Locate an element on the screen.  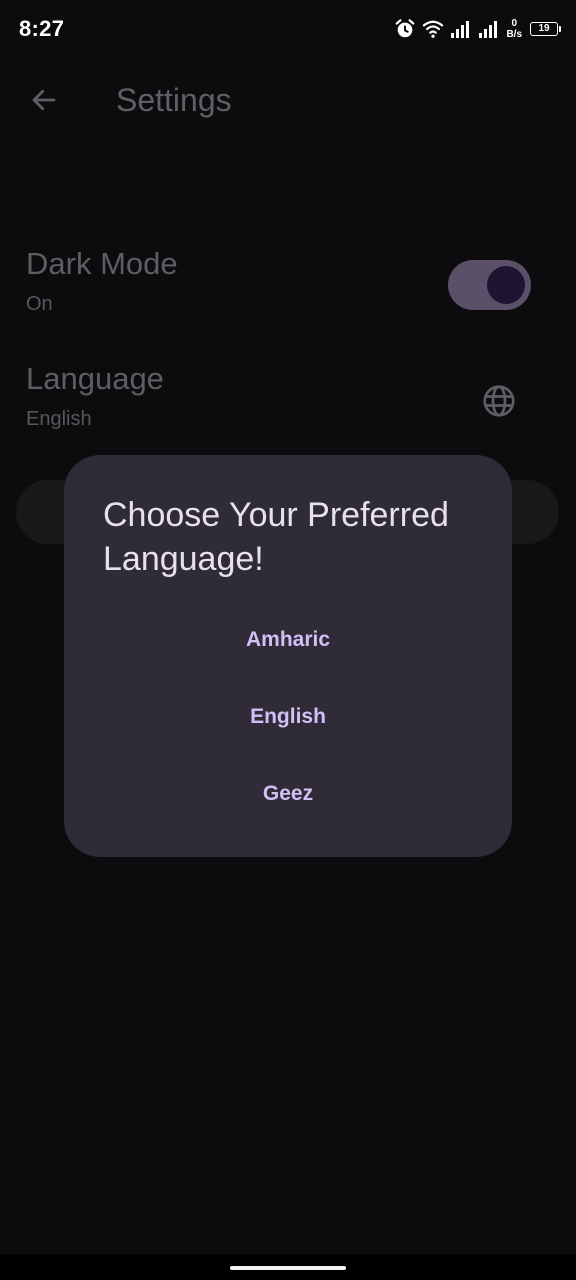
back-button is located at coordinates (44, 102).